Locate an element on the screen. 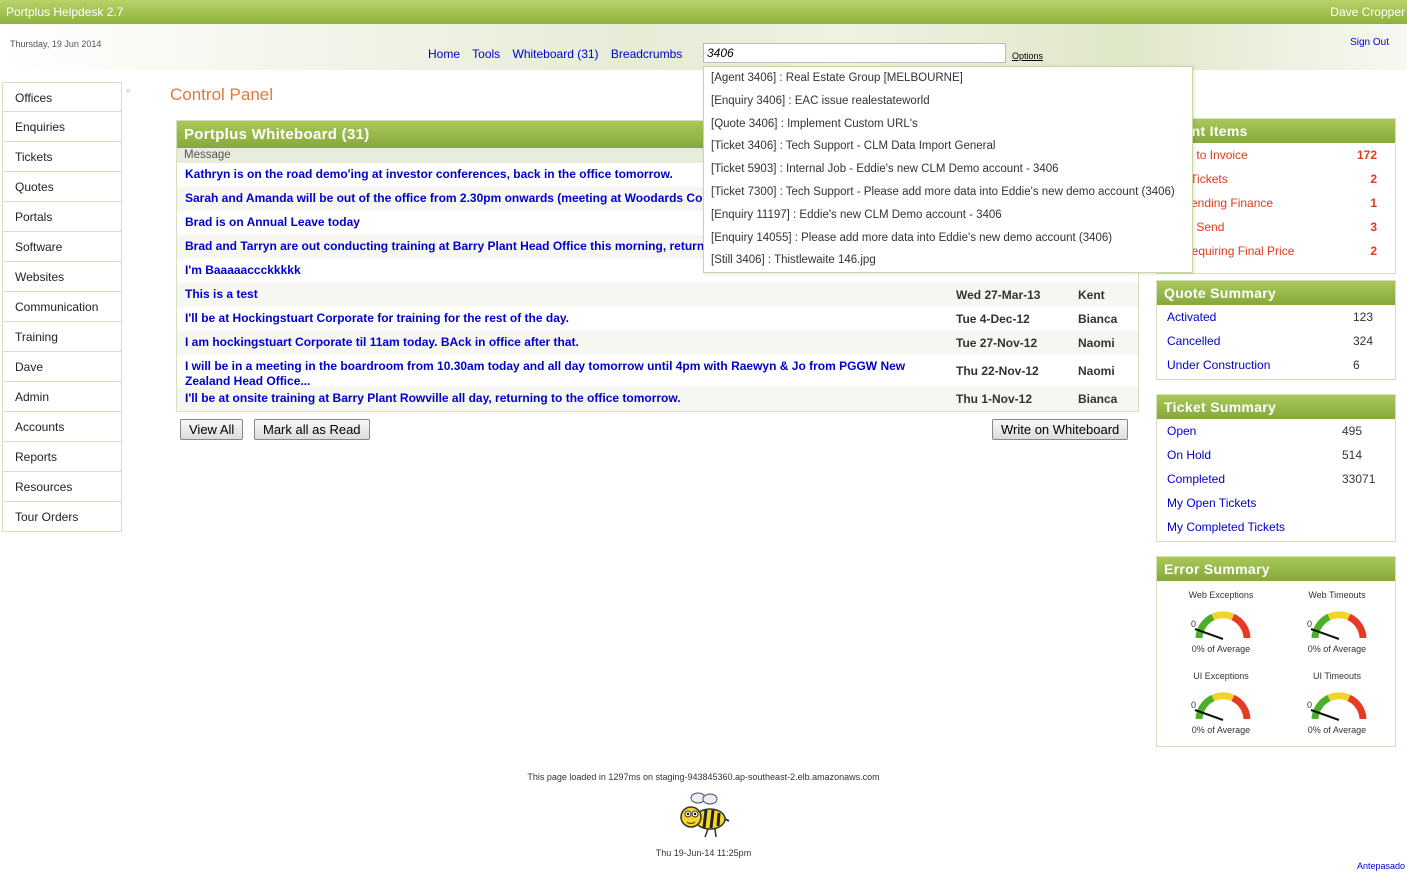  gauge-label: Web Exceptions is located at coordinates (1221, 595).